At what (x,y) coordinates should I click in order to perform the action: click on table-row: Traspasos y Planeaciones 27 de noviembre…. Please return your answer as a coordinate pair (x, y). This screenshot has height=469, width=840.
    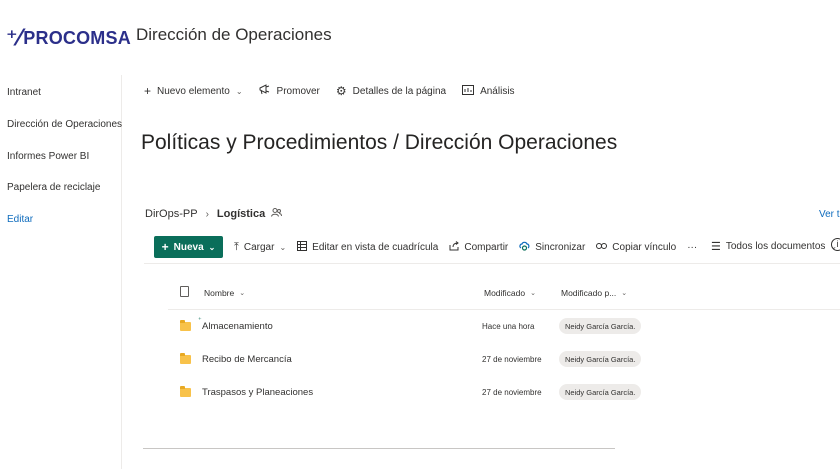
    Looking at the image, I should click on (420, 392).